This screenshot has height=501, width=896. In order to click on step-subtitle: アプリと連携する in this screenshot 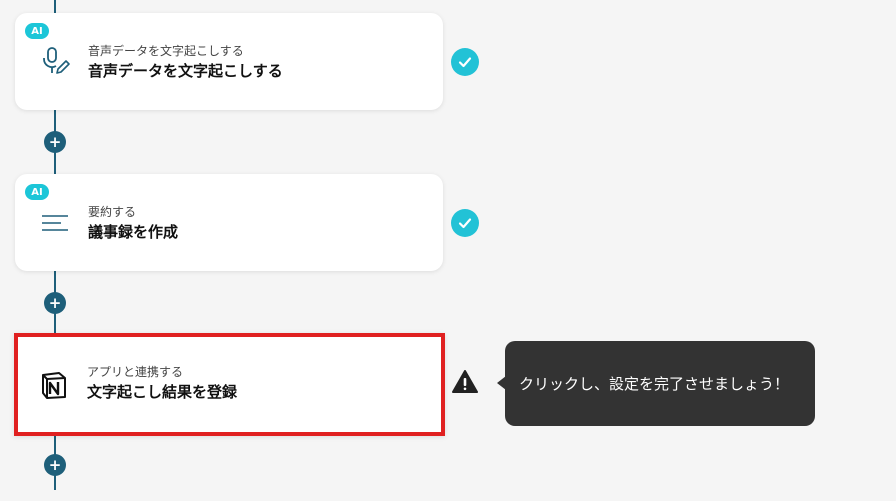, I will do `click(135, 372)`.